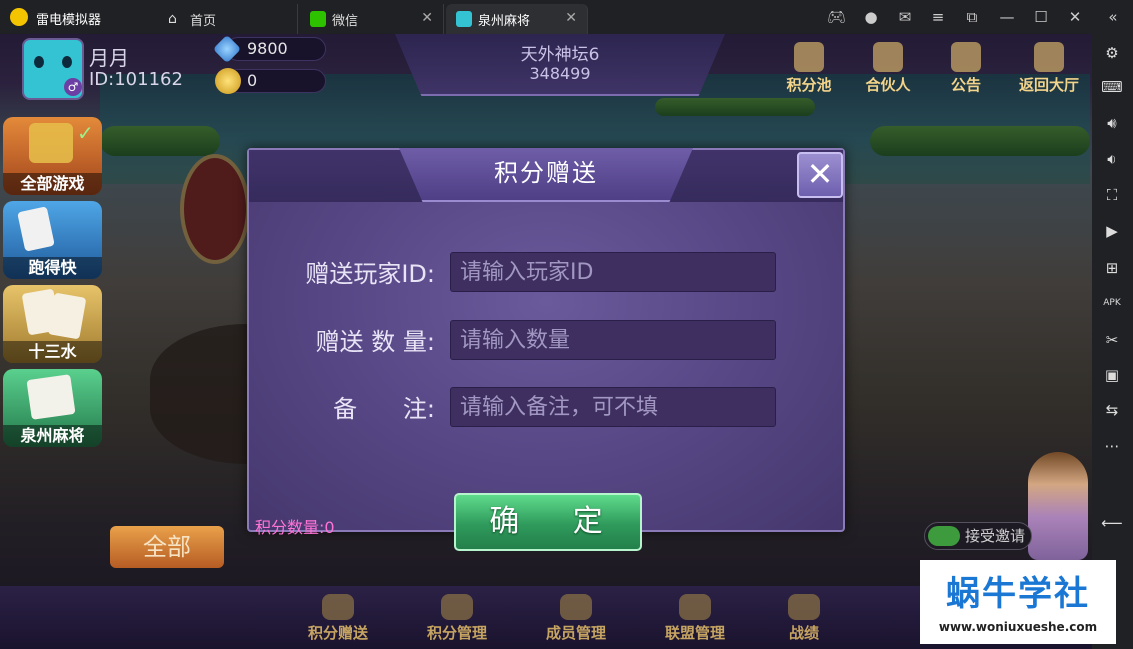 Image resolution: width=1133 pixels, height=649 pixels. I want to click on gift-points-icon, so click(338, 607).